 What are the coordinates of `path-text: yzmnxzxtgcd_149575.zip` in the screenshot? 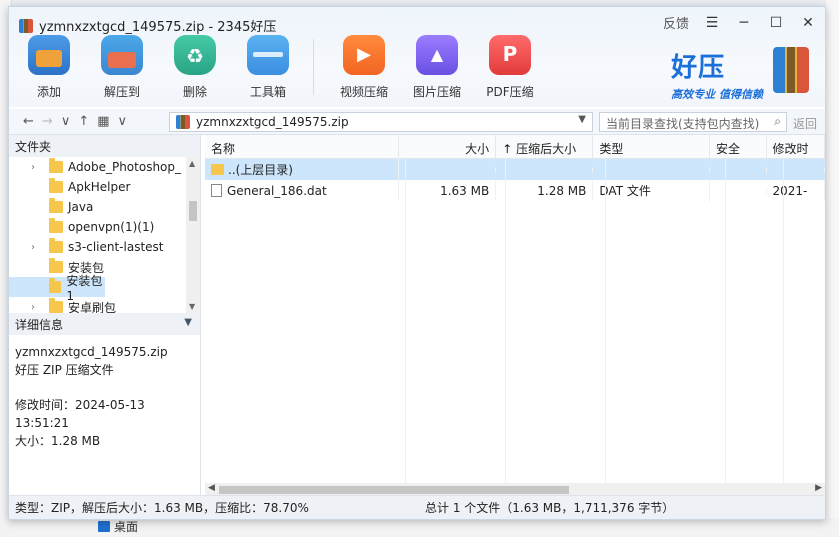 It's located at (272, 122).